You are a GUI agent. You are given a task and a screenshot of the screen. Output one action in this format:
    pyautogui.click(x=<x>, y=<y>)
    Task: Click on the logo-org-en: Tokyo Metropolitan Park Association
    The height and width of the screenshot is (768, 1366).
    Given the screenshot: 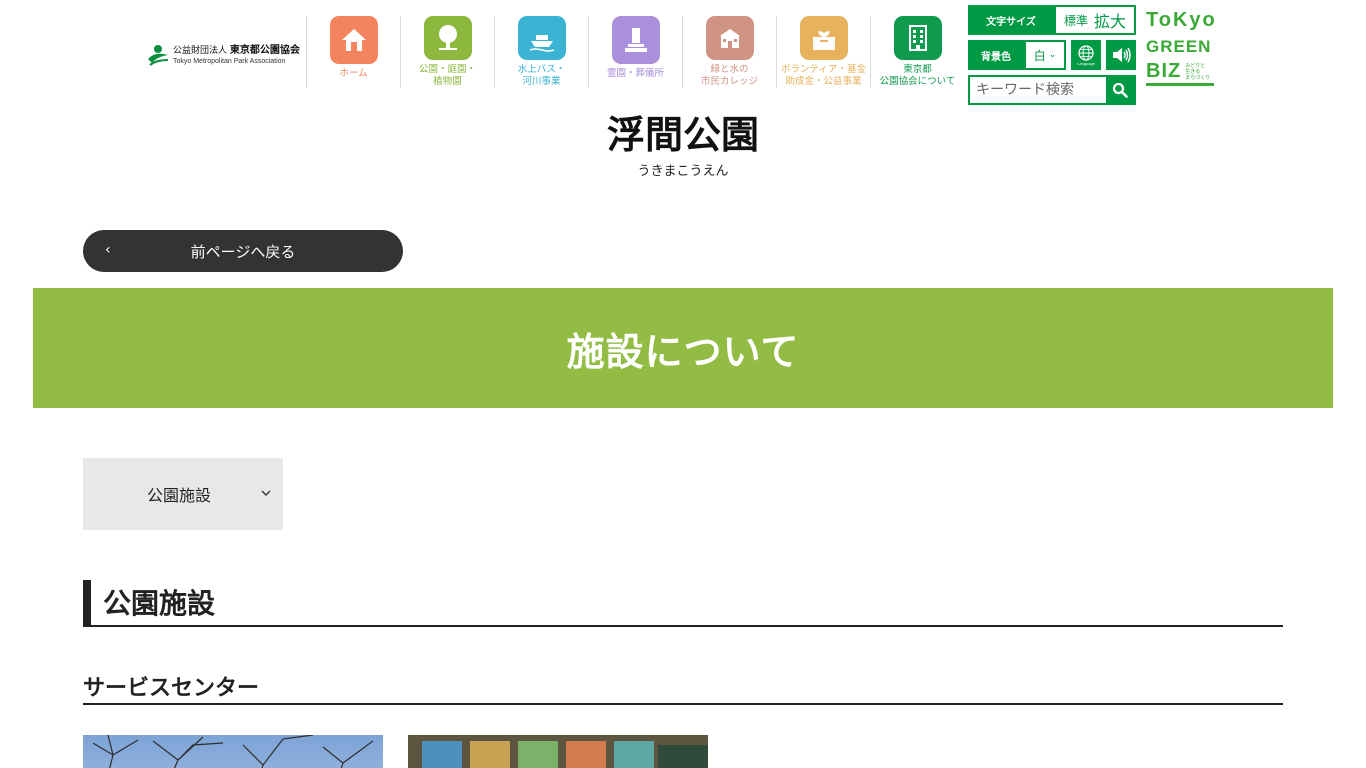 What is the action you would take?
    pyautogui.click(x=229, y=61)
    